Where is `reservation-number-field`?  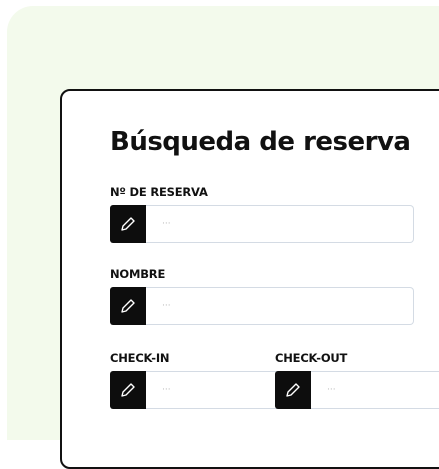 reservation-number-field is located at coordinates (262, 224).